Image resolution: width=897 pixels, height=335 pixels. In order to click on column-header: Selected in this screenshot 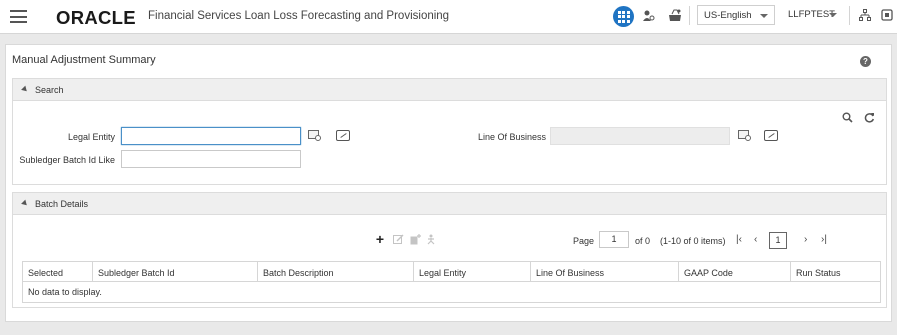, I will do `click(58, 272)`.